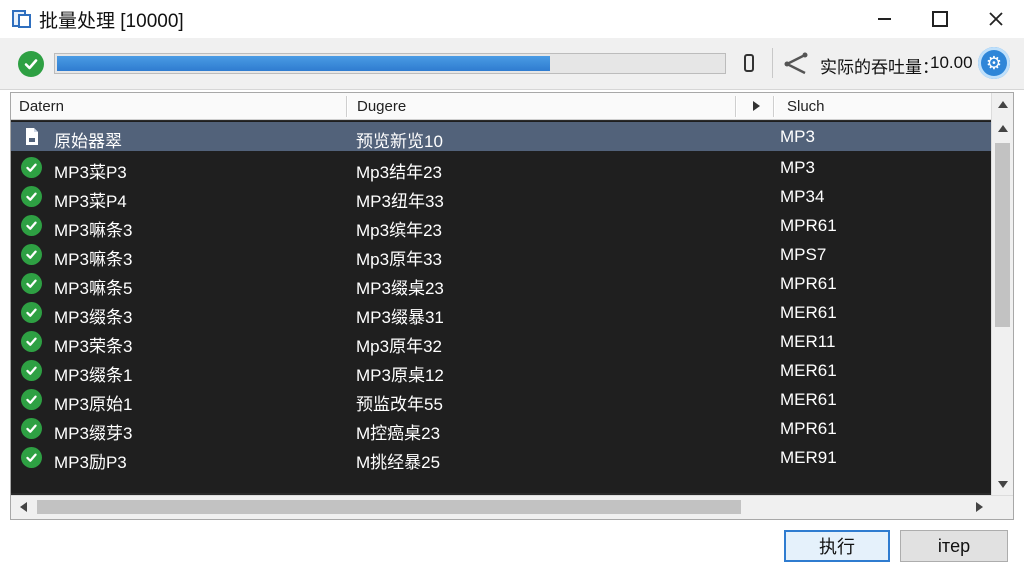  Describe the element at coordinates (399, 230) in the screenshot. I see `row-preview: Mp3缤年23` at that location.